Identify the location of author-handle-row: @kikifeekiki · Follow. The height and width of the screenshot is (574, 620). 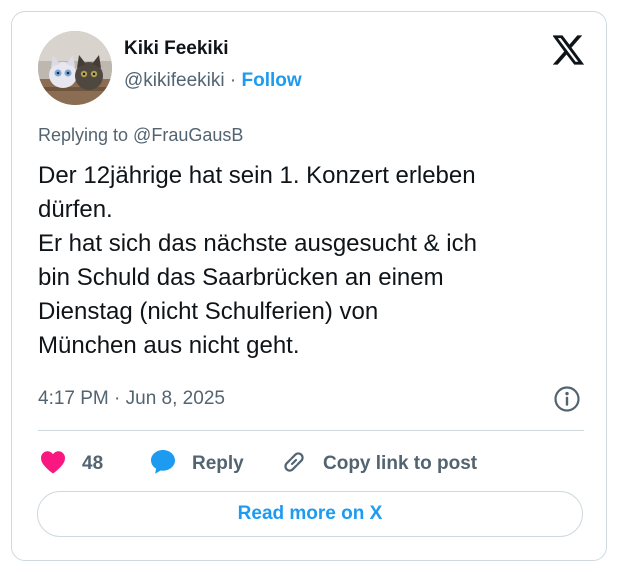
(213, 81).